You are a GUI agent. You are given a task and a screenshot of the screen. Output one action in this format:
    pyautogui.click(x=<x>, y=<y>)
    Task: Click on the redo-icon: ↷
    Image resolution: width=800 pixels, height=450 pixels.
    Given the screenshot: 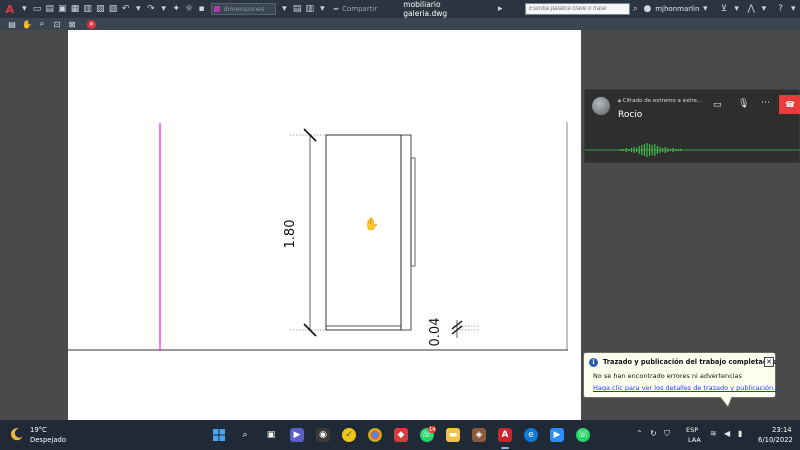 What is the action you would take?
    pyautogui.click(x=151, y=9)
    